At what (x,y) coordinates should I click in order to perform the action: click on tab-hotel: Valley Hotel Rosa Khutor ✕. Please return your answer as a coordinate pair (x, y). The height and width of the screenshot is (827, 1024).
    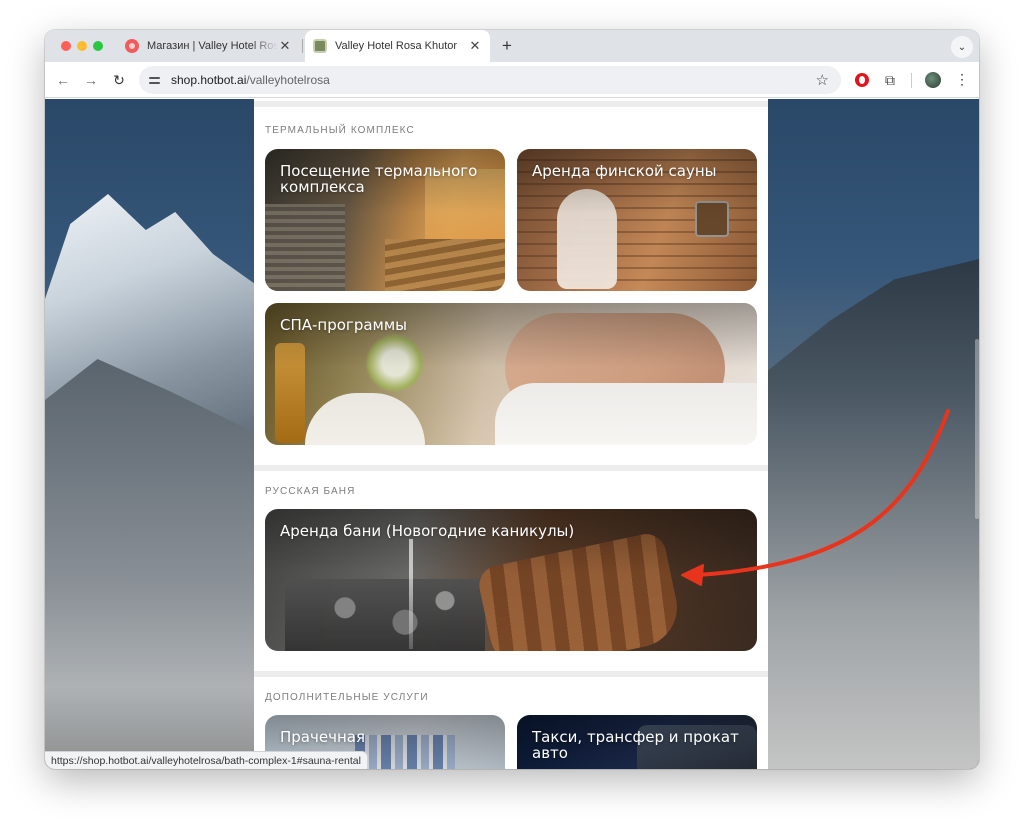
    Looking at the image, I should click on (397, 46).